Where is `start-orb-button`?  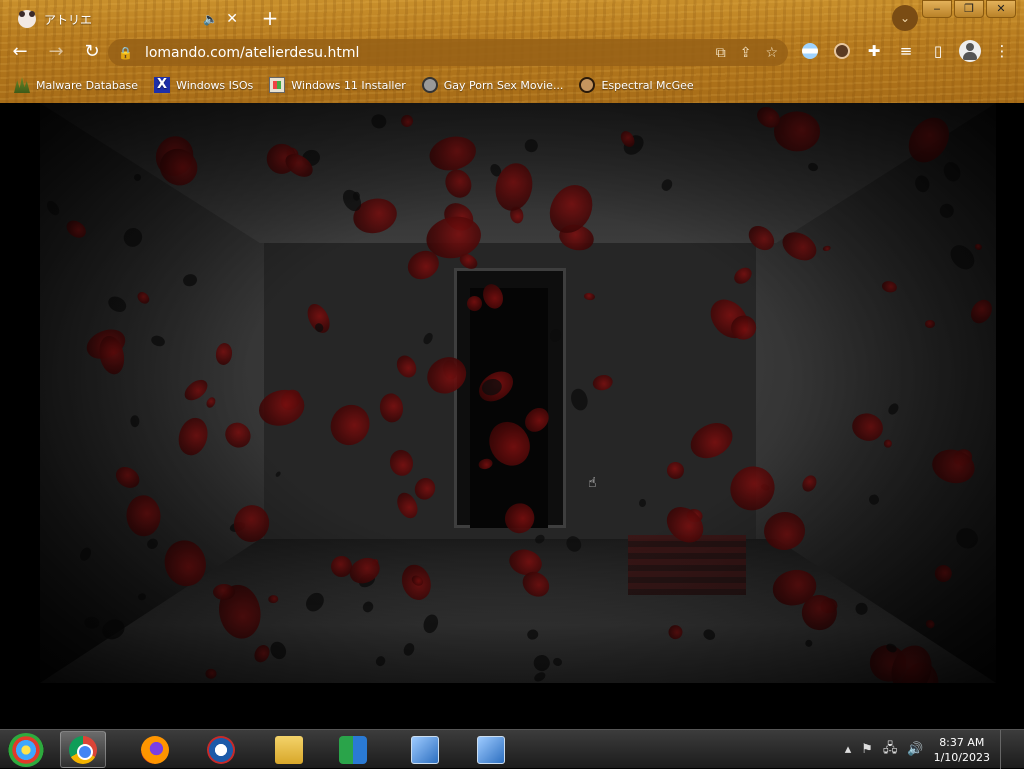
start-orb-button is located at coordinates (26, 750).